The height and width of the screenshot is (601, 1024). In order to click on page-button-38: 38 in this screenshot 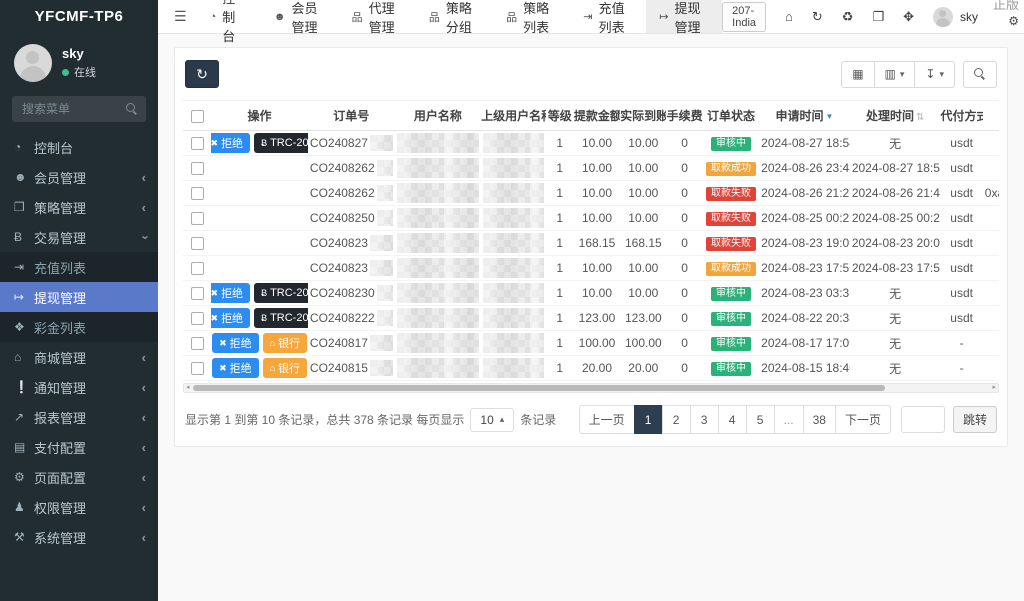, I will do `click(819, 419)`.